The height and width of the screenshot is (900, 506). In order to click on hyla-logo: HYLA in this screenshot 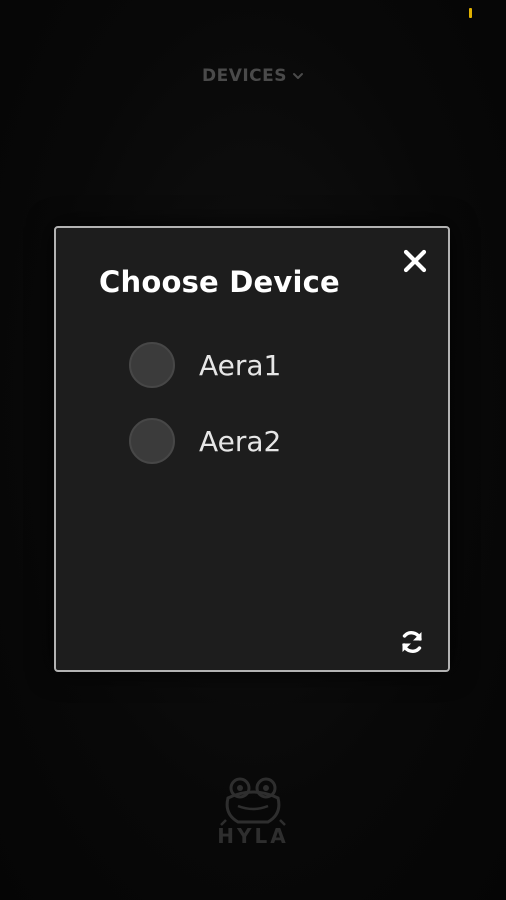, I will do `click(253, 816)`.